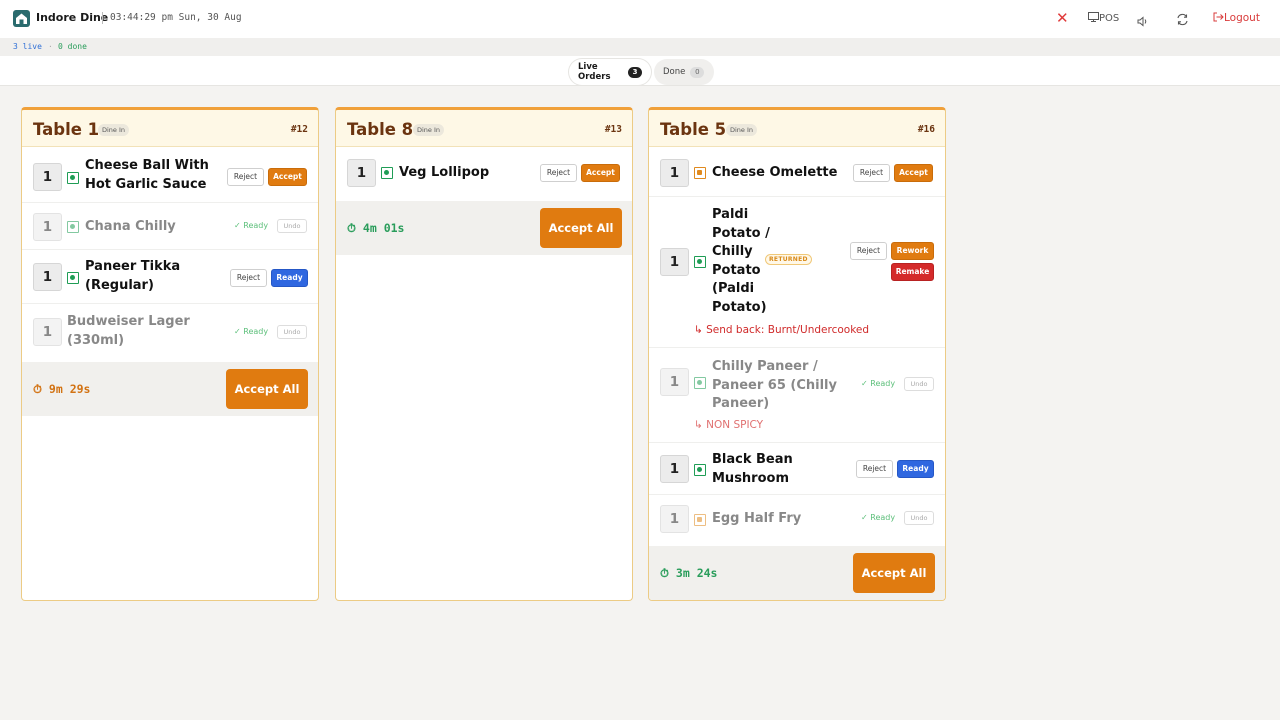 Image resolution: width=1280 pixels, height=720 pixels. I want to click on live-count: 3 live, so click(27, 46).